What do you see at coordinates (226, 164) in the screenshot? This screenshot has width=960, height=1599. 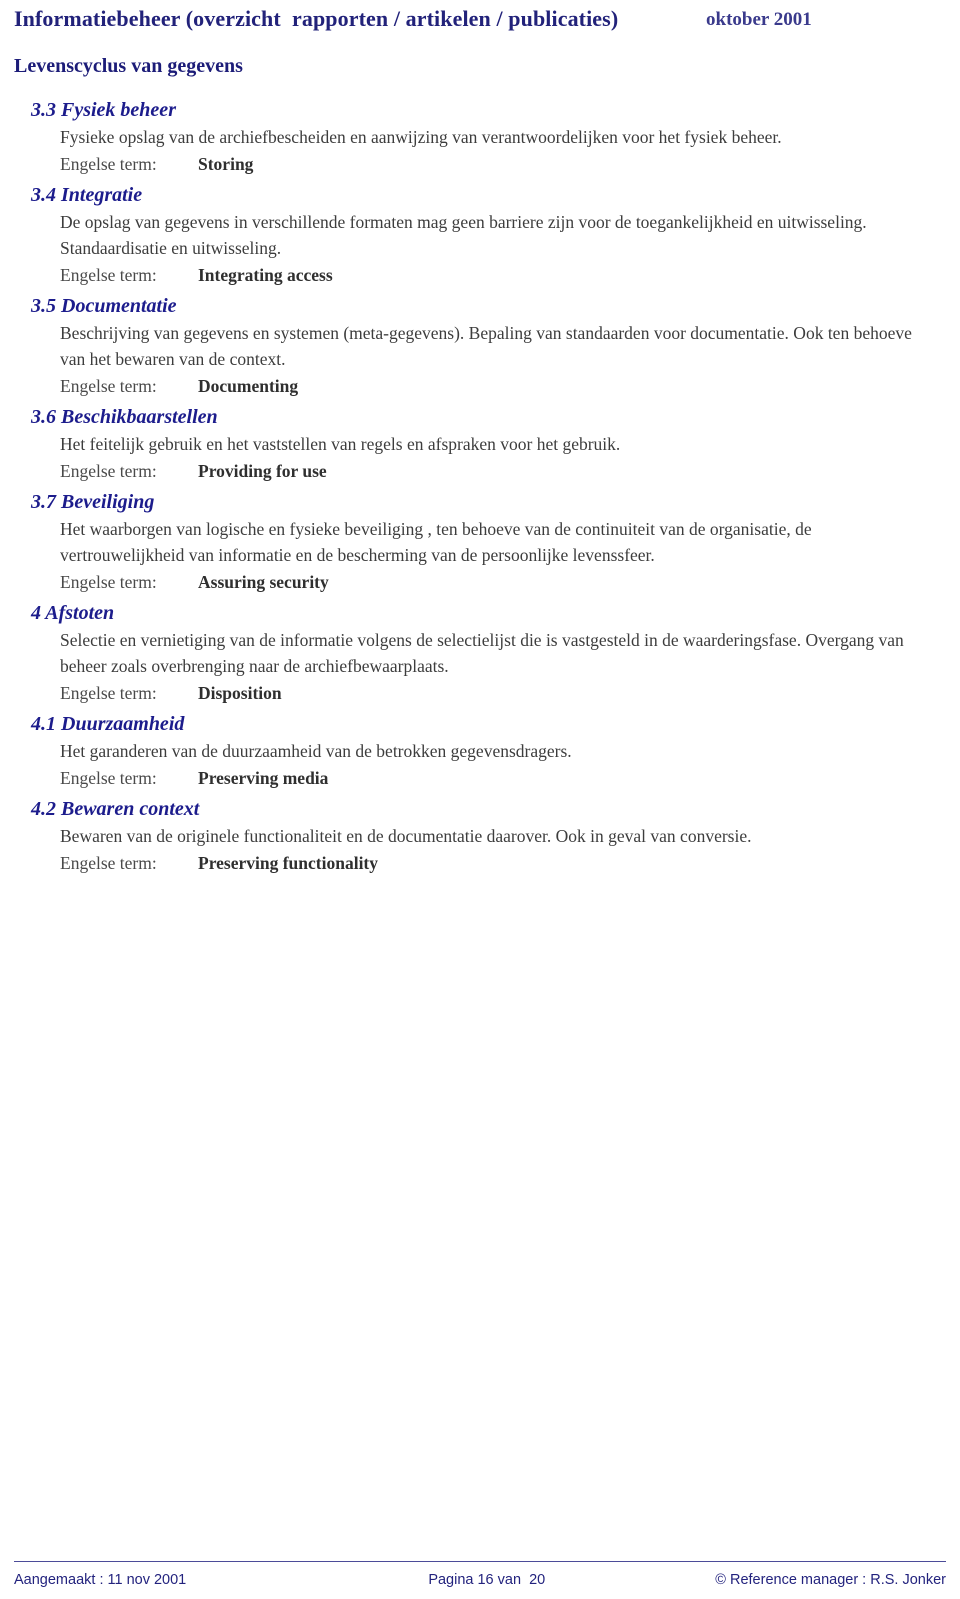 I see `english-term-value: Storing` at bounding box center [226, 164].